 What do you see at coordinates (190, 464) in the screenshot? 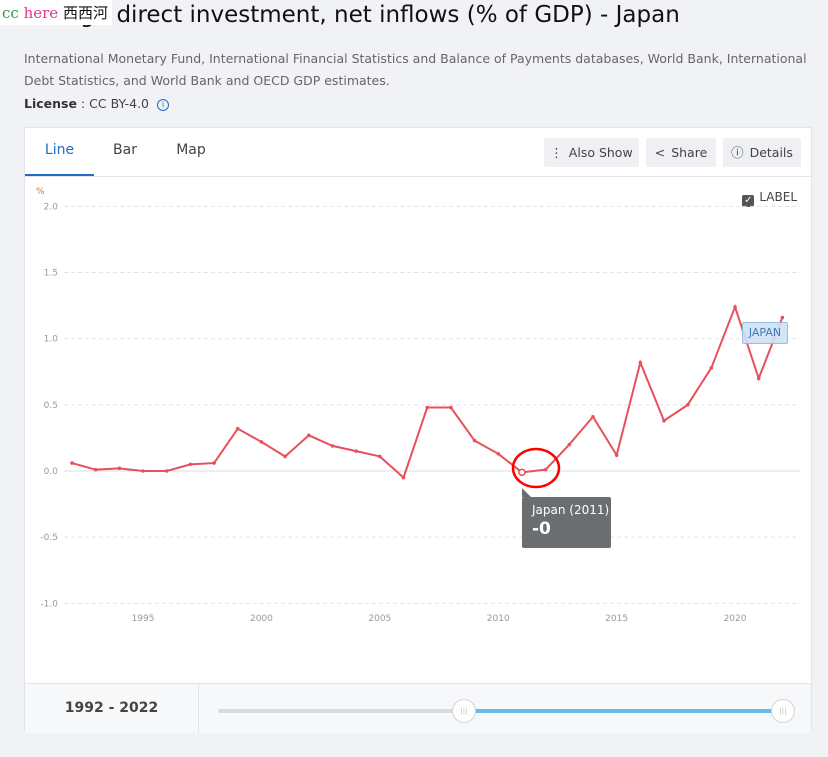
I see `data-point-1997` at bounding box center [190, 464].